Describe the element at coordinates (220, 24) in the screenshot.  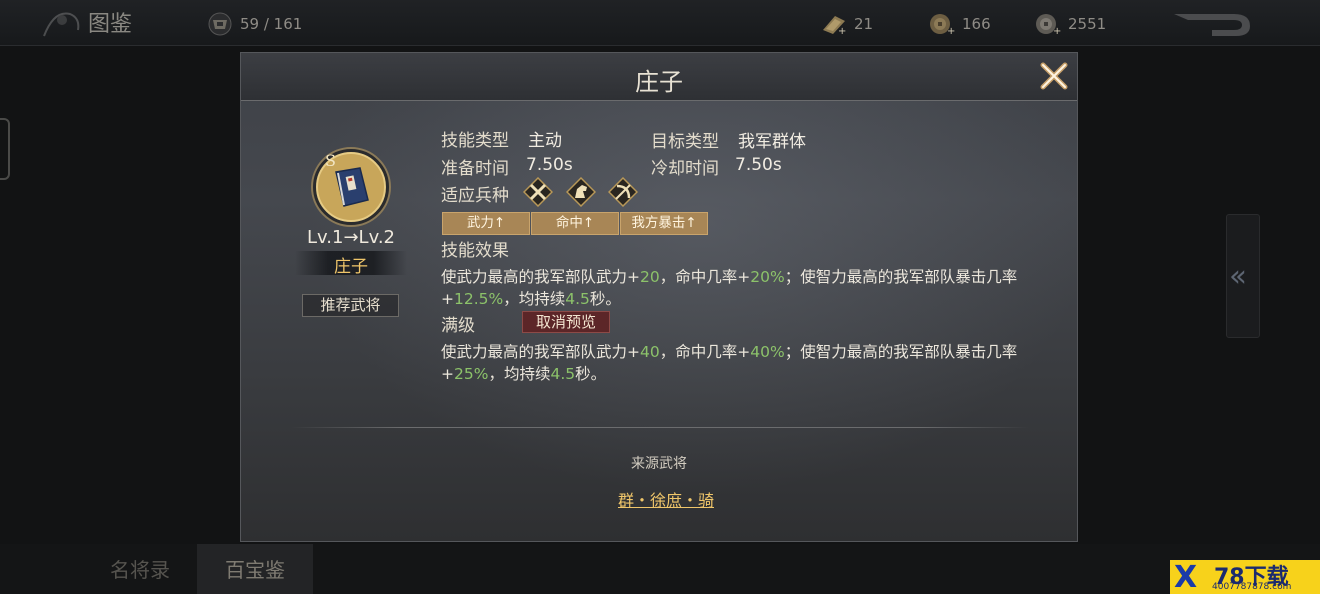
I see `collection-icon` at that location.